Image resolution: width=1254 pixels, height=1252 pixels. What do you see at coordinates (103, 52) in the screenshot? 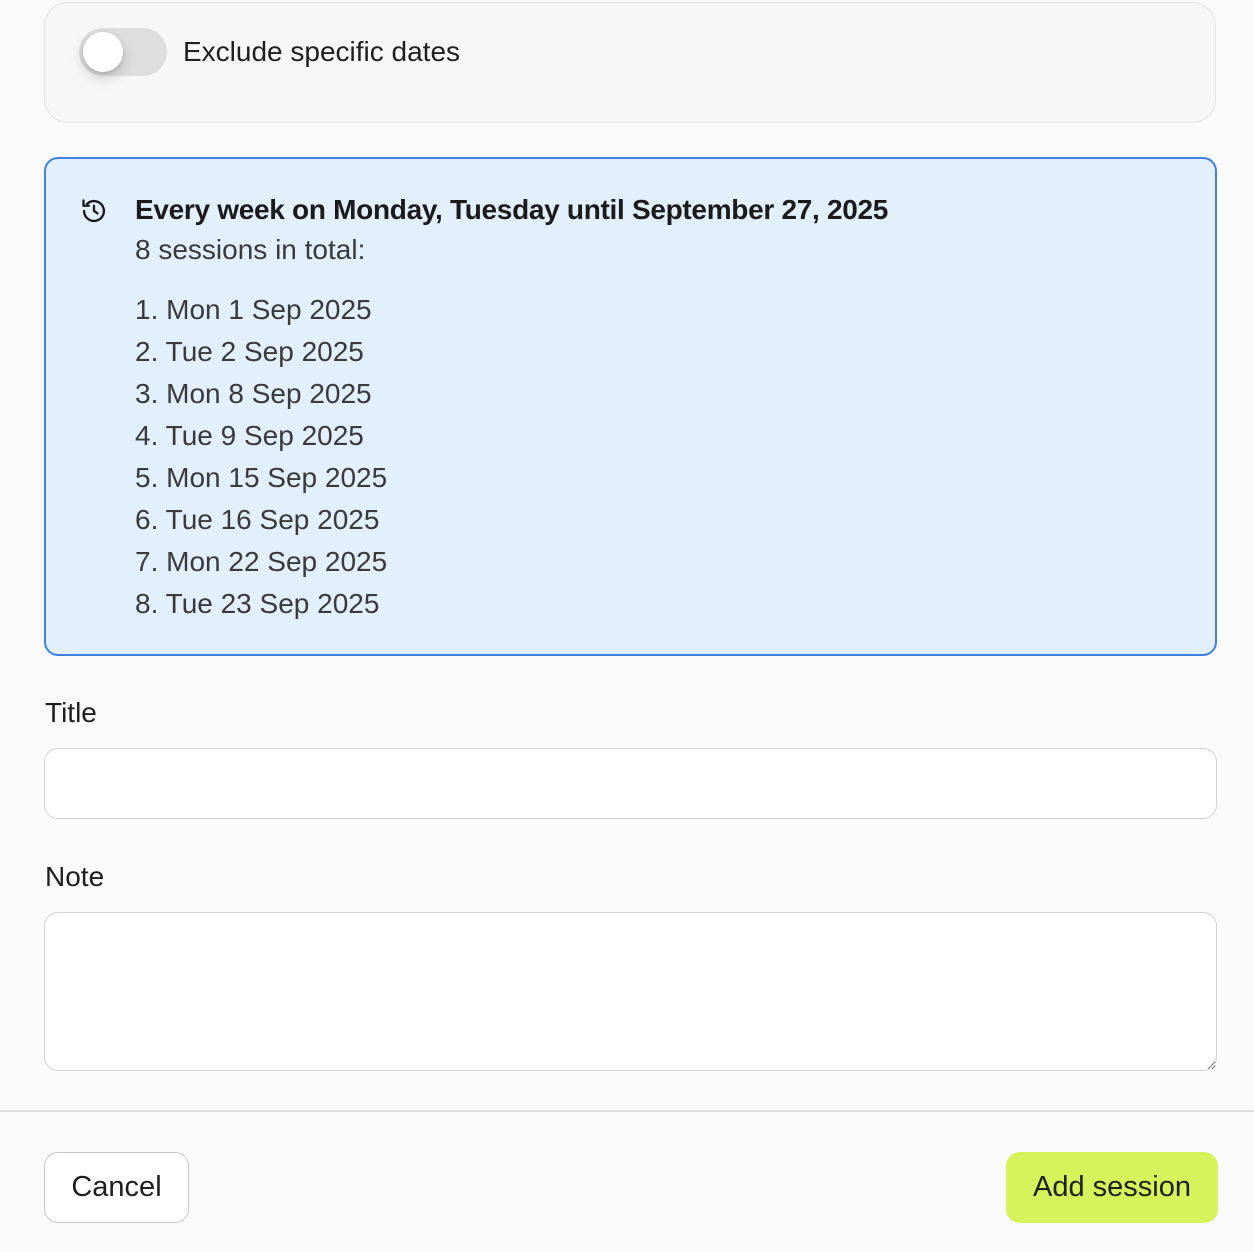
I see `toggle-knob` at bounding box center [103, 52].